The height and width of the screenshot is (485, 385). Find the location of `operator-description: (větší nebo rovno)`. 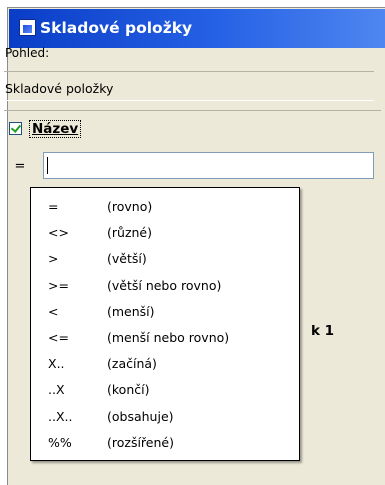

operator-description: (větší nebo rovno) is located at coordinates (164, 285).